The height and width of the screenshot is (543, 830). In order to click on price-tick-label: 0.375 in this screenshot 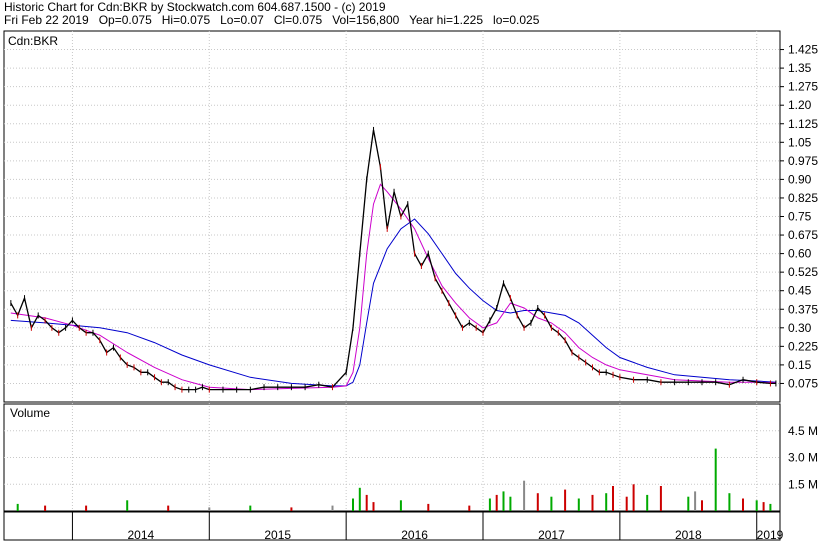, I will do `click(803, 309)`.